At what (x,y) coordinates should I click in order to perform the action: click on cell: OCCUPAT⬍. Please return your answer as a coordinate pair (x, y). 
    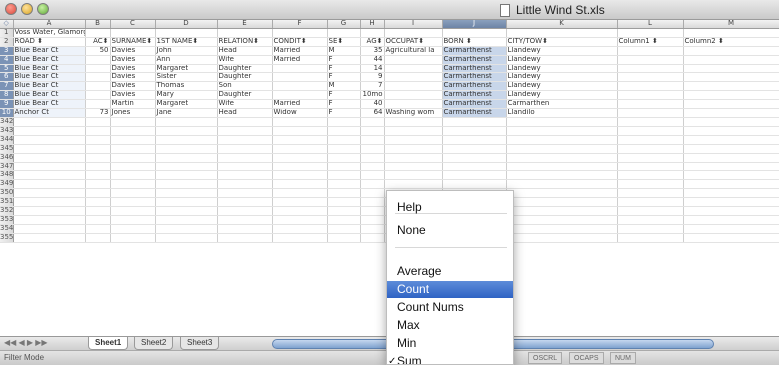
    Looking at the image, I should click on (413, 42).